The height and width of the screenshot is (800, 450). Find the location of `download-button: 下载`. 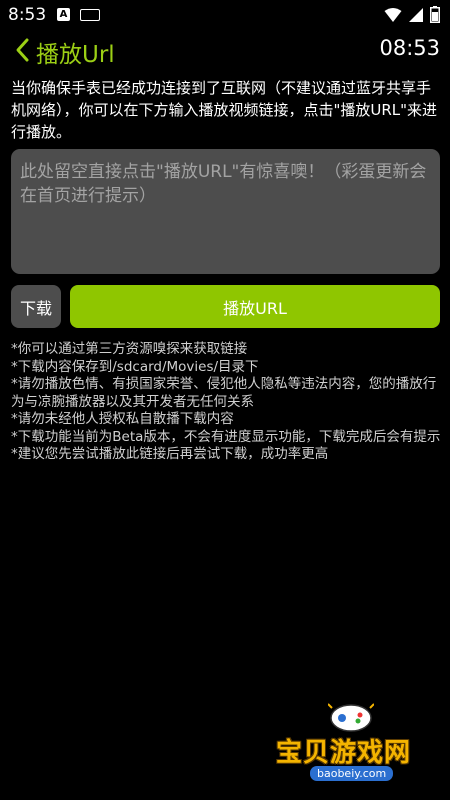

download-button: 下载 is located at coordinates (36, 306).